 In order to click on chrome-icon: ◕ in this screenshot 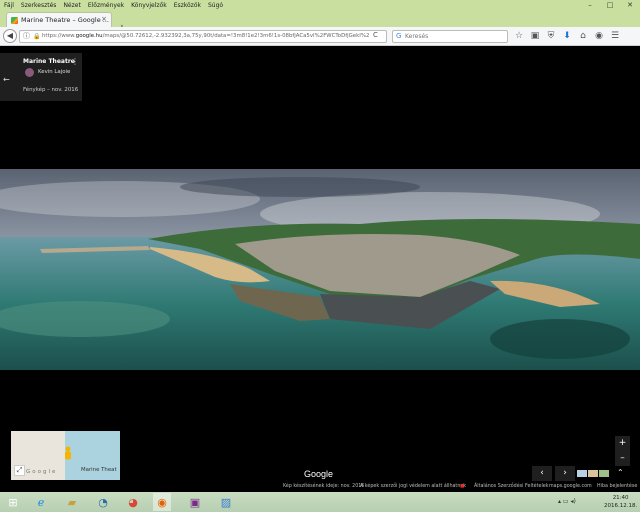, I will do `click(133, 502)`.